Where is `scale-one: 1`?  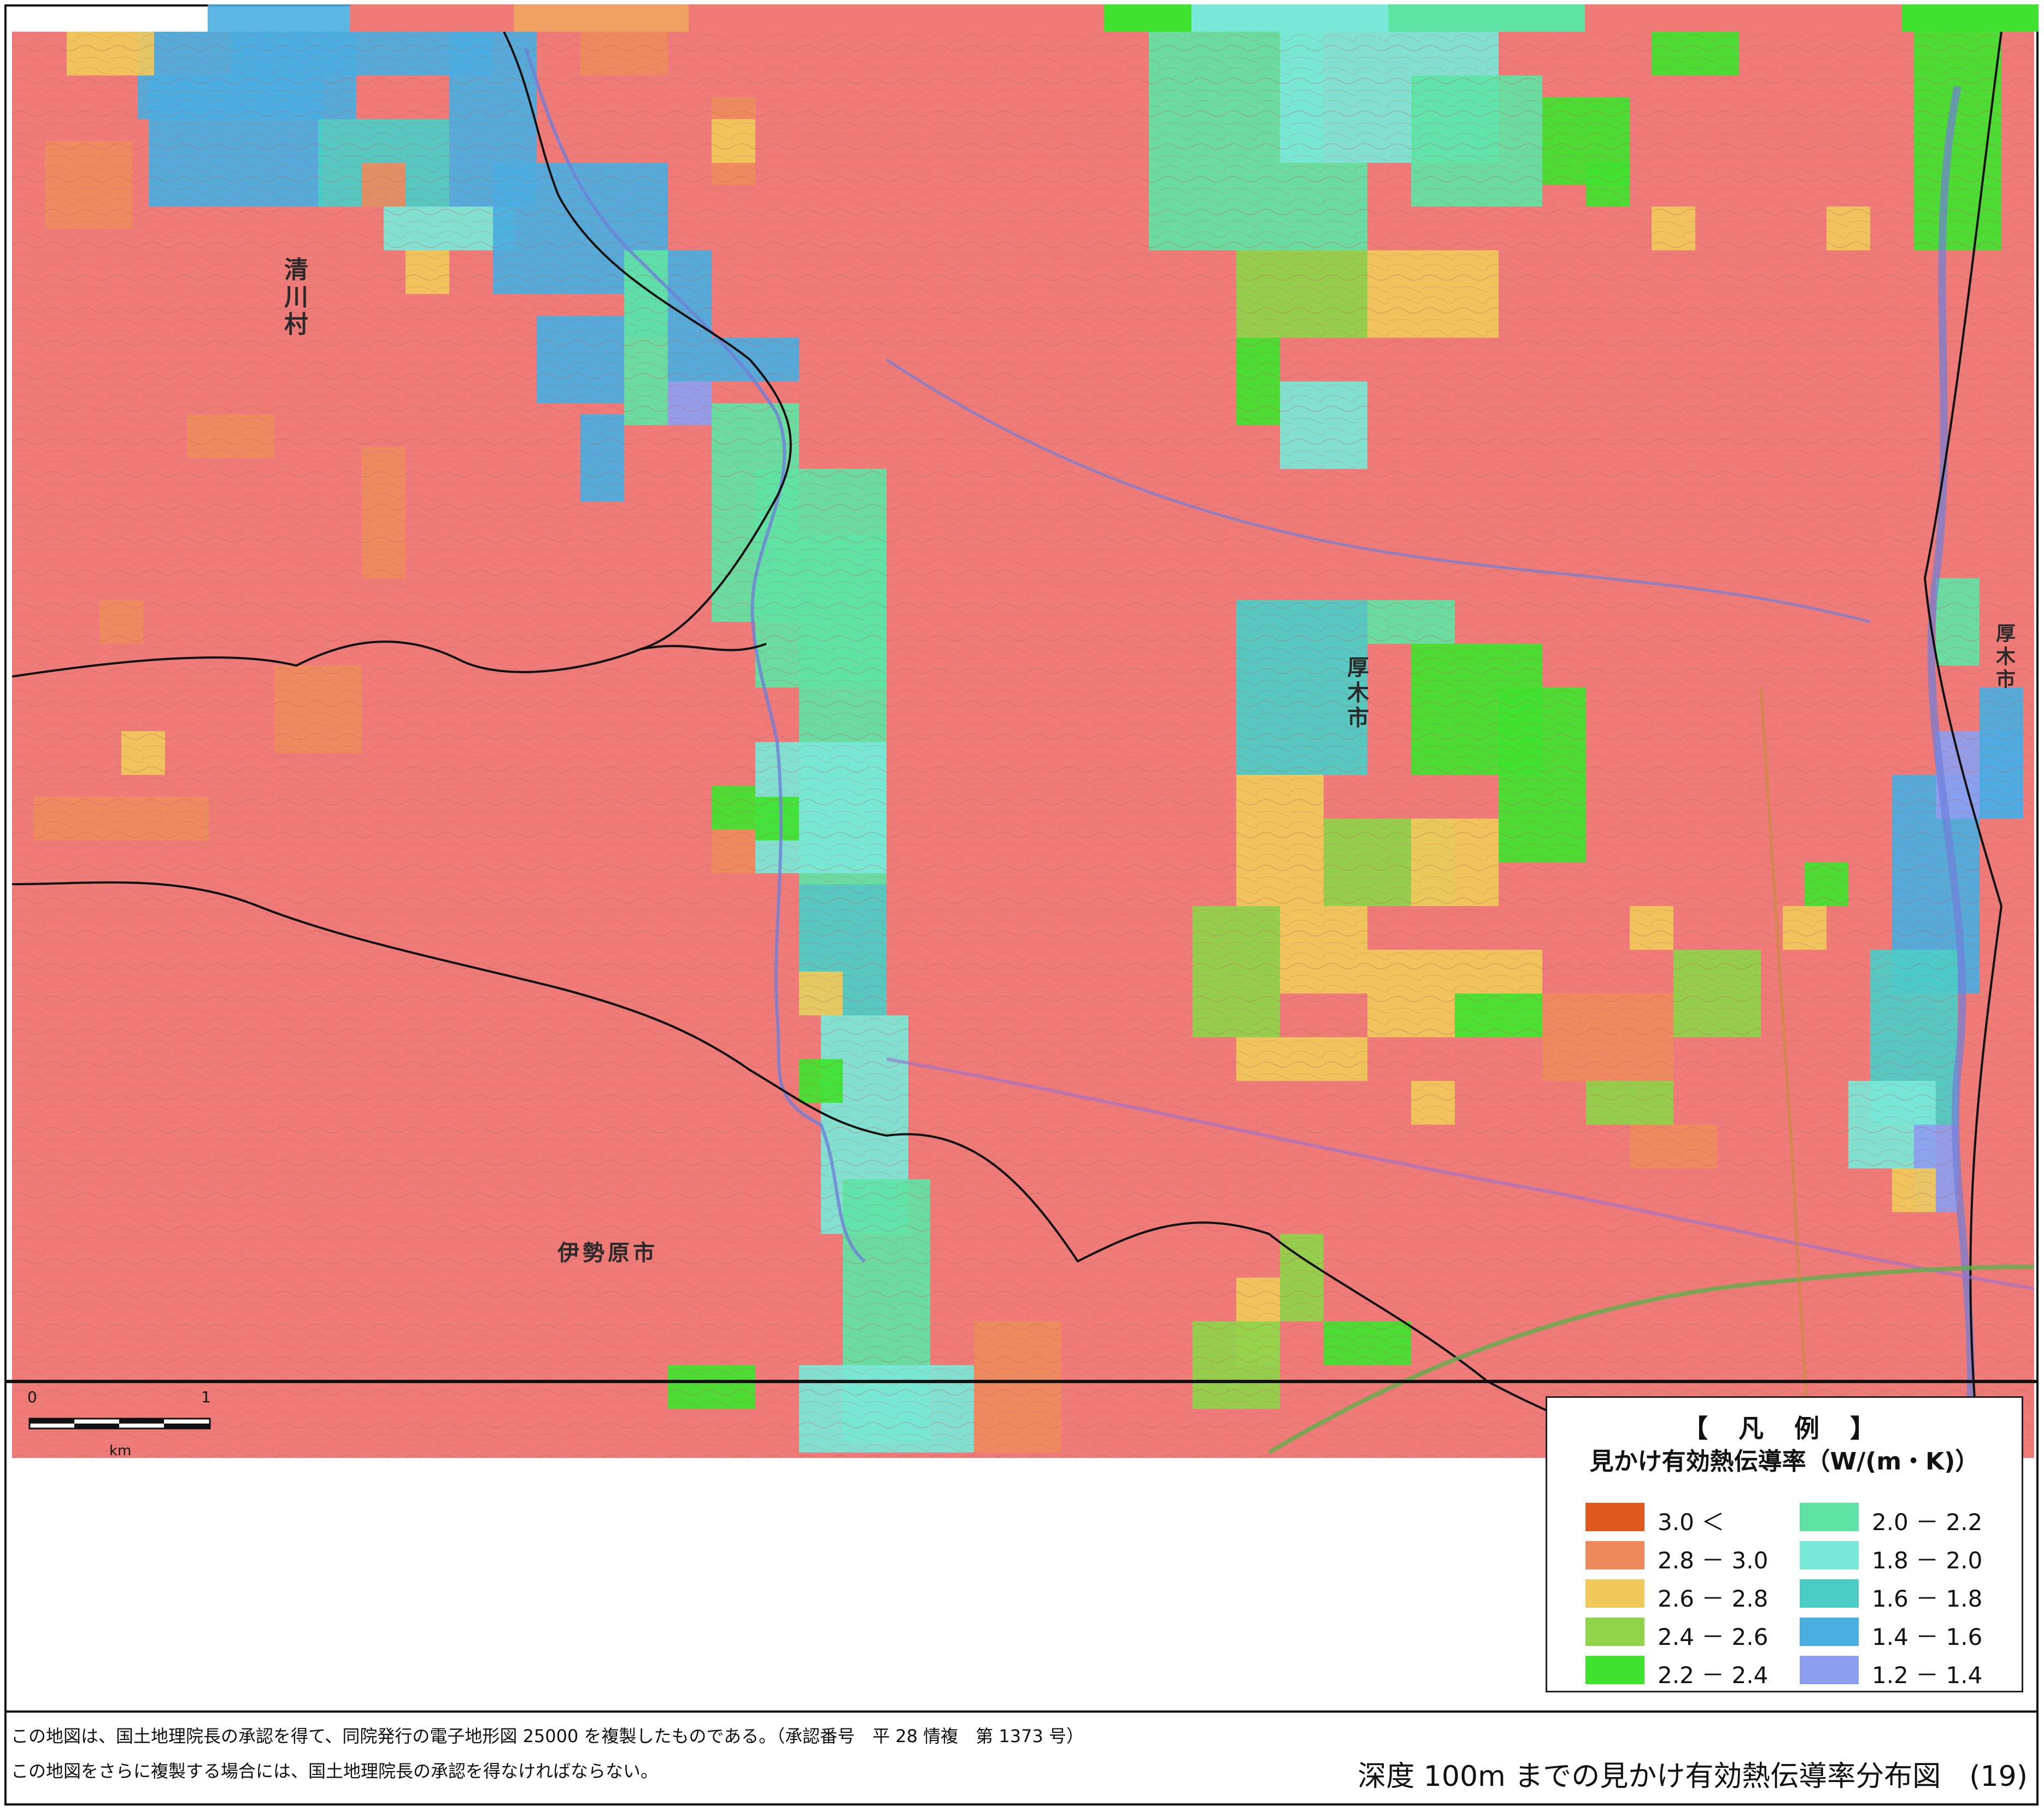 scale-one: 1 is located at coordinates (206, 1397).